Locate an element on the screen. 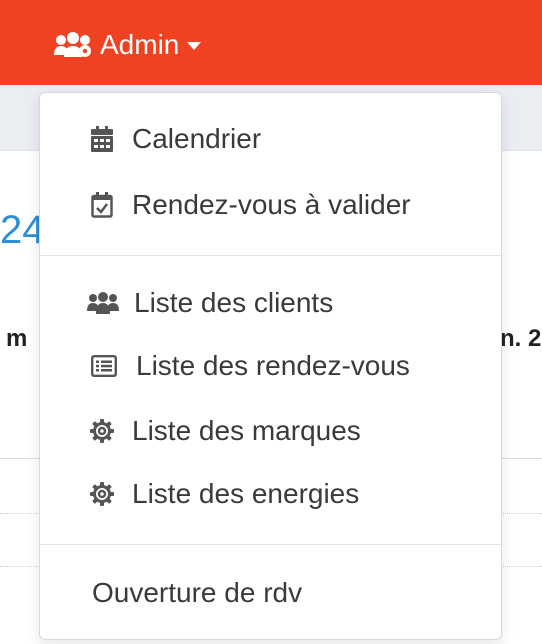 The image size is (542, 644). menu-item-label: Ouverture de rdv is located at coordinates (197, 592).